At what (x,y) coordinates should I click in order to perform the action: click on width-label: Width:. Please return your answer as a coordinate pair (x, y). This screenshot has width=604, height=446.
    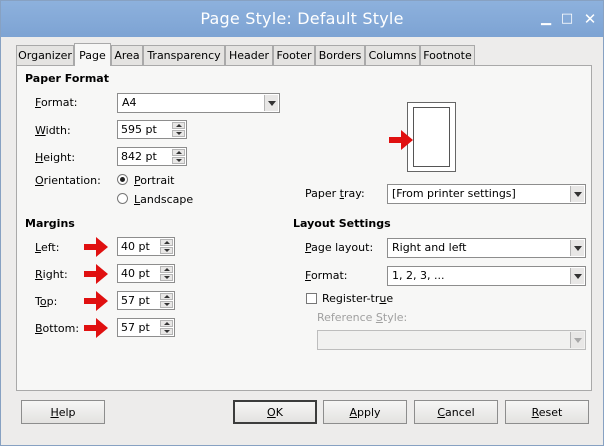
    Looking at the image, I should click on (53, 130).